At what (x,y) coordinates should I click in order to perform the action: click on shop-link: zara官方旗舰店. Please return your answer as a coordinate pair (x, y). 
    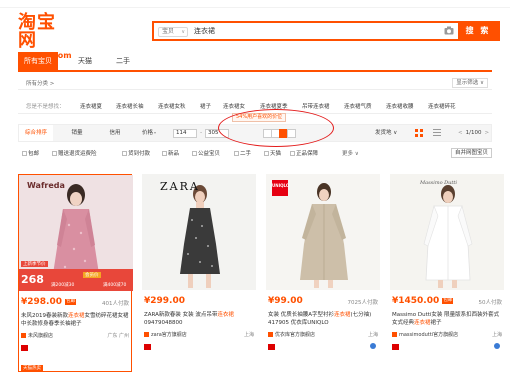
    Looking at the image, I should click on (165, 334).